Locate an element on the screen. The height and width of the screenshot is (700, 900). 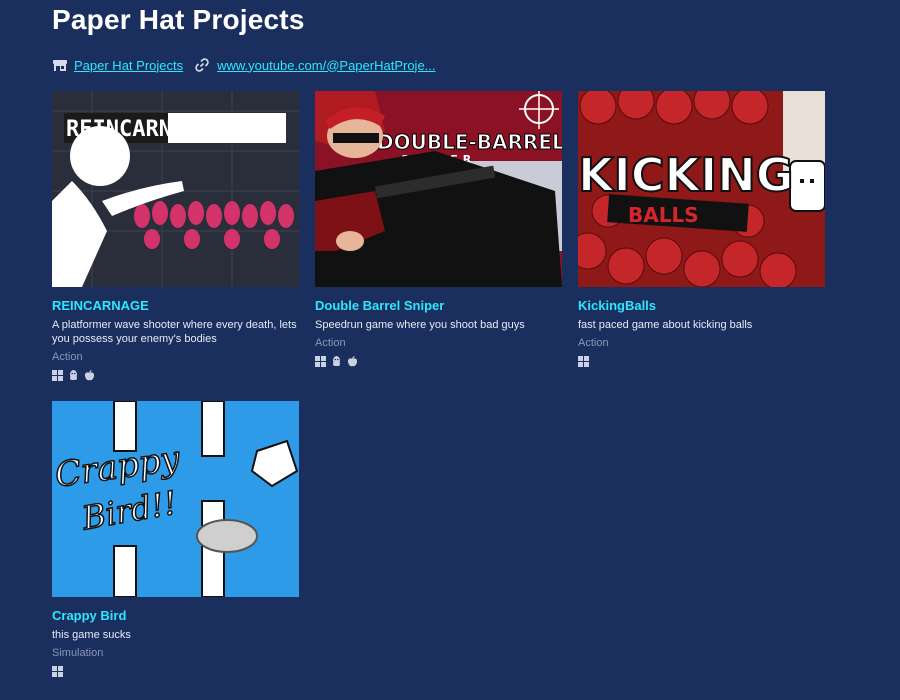
game-thumbnail: REINCARNAGE is located at coordinates (175, 189).